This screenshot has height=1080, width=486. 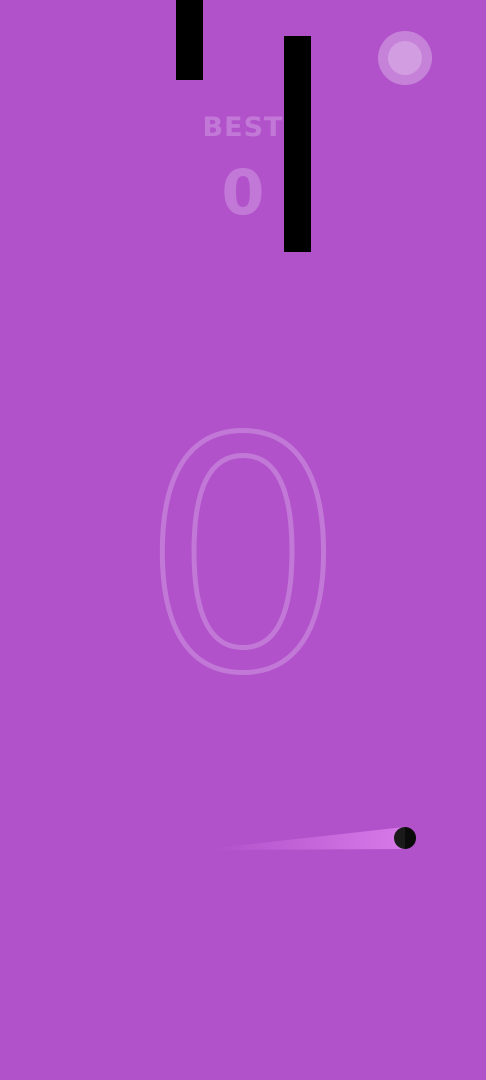 What do you see at coordinates (310, 838) in the screenshot?
I see `ball-trail` at bounding box center [310, 838].